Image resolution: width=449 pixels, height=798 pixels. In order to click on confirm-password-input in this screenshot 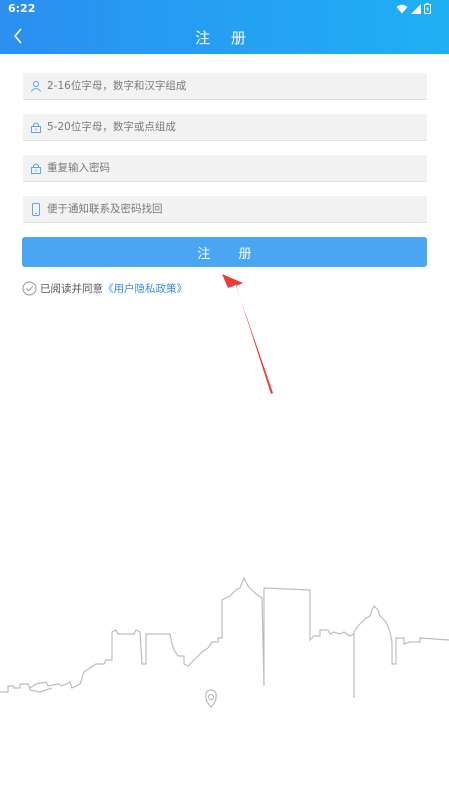, I will do `click(237, 168)`.